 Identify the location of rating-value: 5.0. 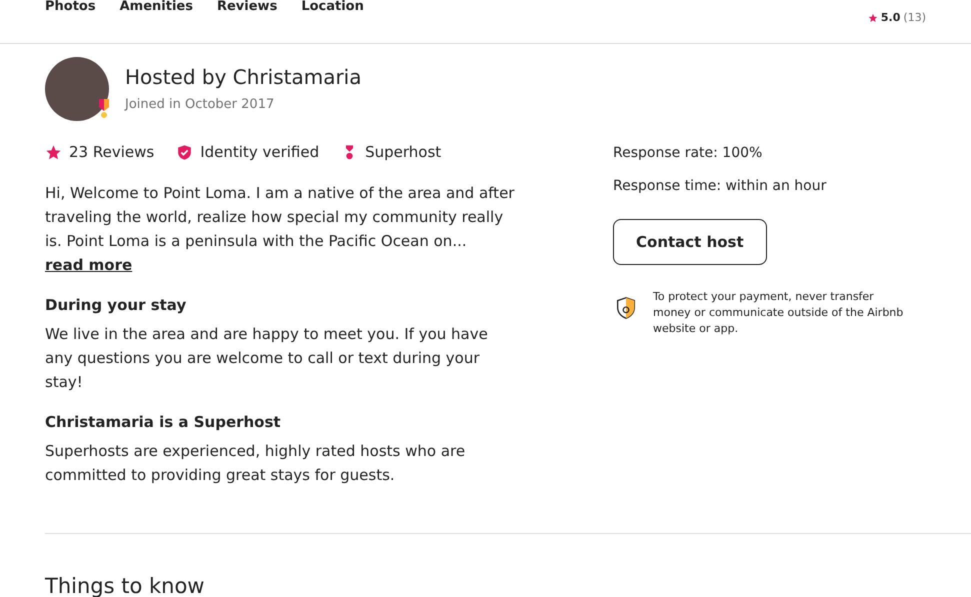
(890, 17).